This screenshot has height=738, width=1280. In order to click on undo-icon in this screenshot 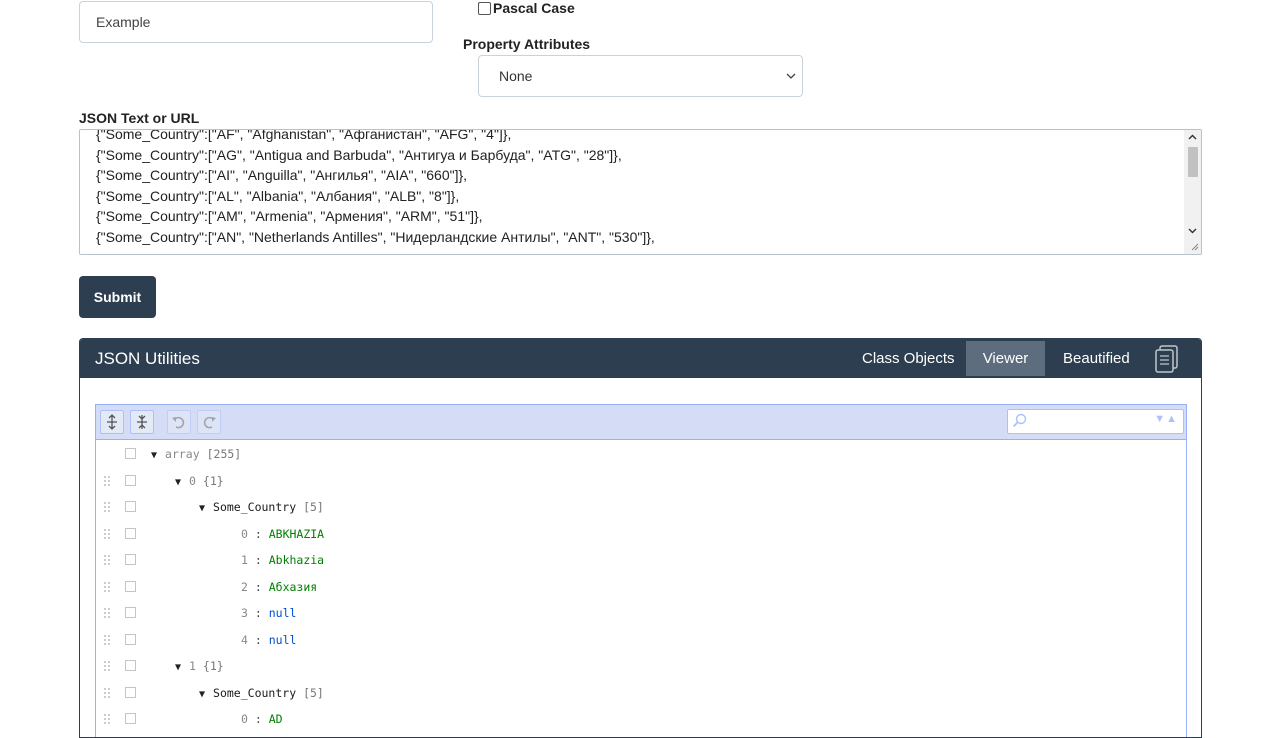, I will do `click(179, 422)`.